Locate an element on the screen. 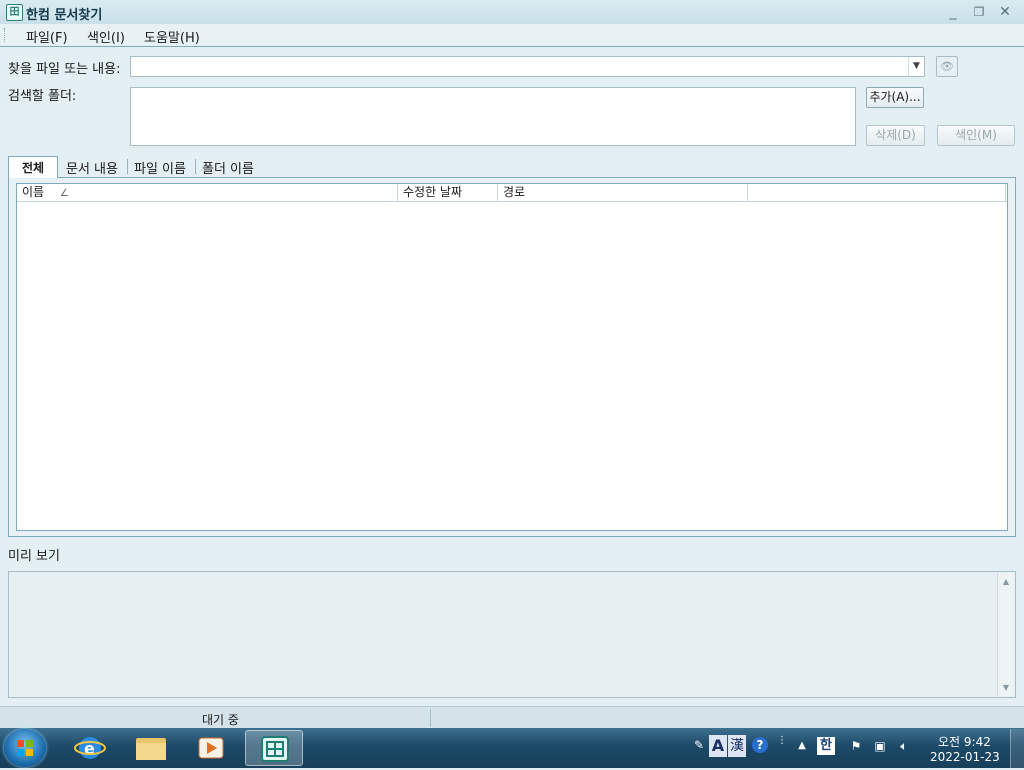  status-bar: 대기 중 is located at coordinates (512, 717).